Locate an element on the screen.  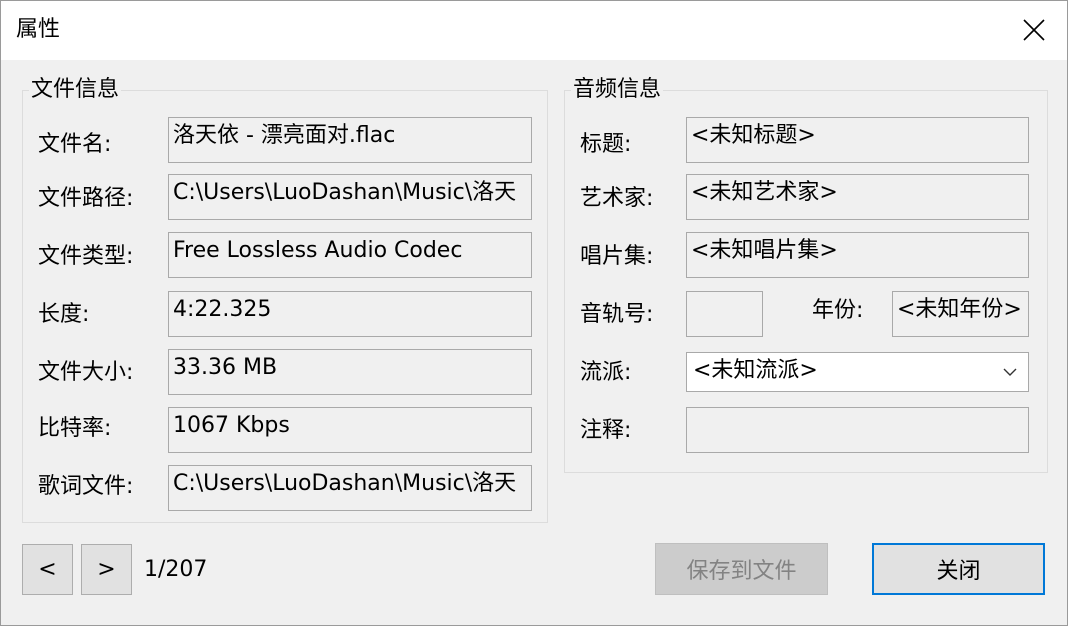
year-field: <未知年份> is located at coordinates (960, 314).